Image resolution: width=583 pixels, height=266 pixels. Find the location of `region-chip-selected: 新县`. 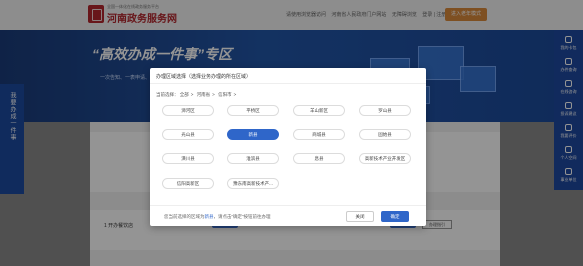

region-chip-selected: 新县 is located at coordinates (253, 134).